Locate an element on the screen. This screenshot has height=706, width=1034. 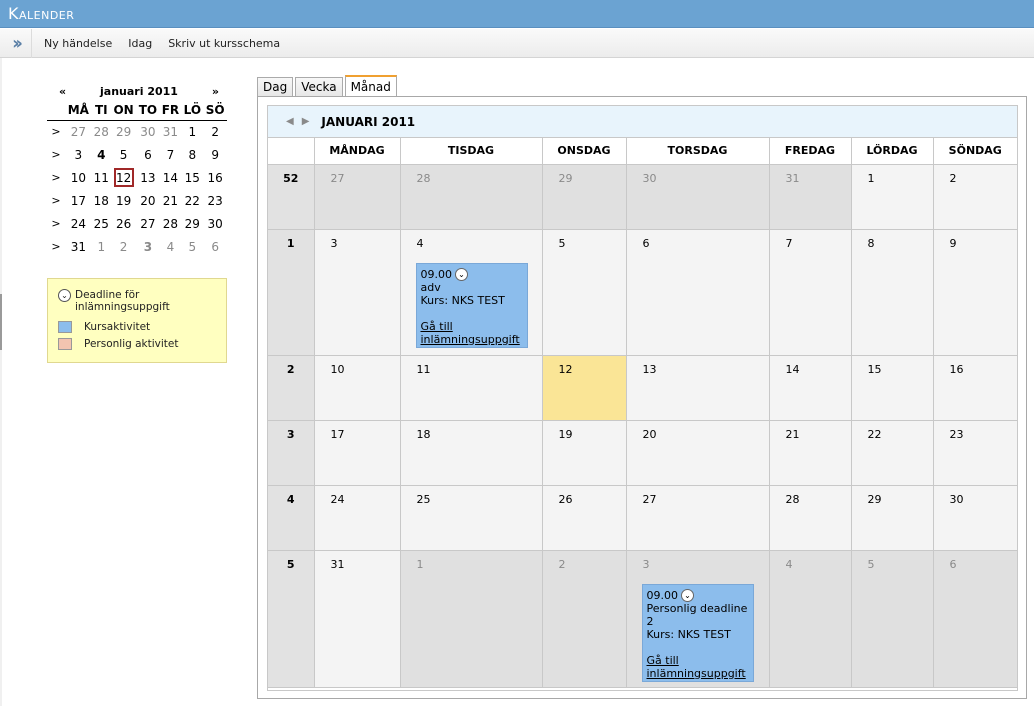
mini-day: 15 is located at coordinates (192, 177).